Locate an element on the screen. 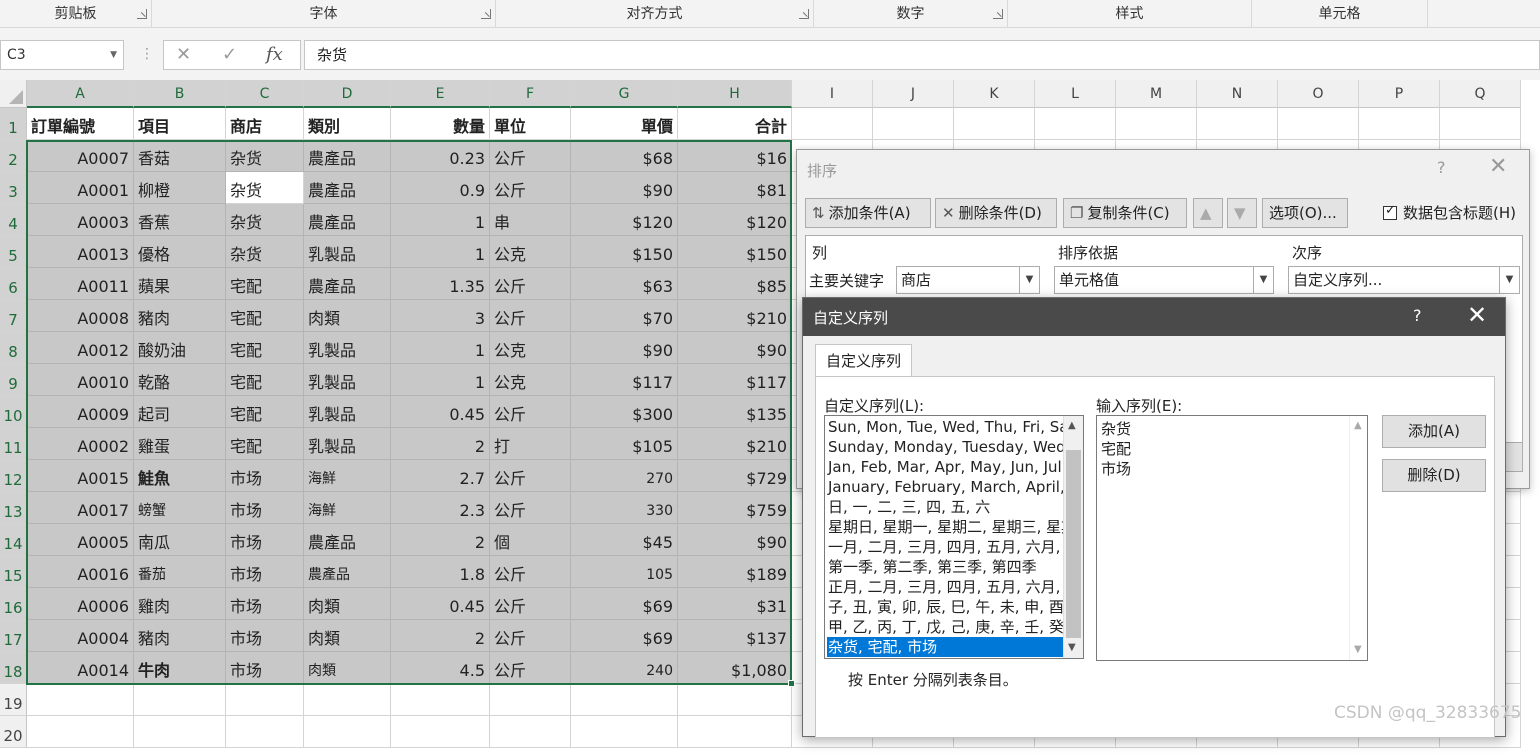 This screenshot has height=756, width=1540. add-level-button: ⇅ 添加条件(A) is located at coordinates (868, 213).